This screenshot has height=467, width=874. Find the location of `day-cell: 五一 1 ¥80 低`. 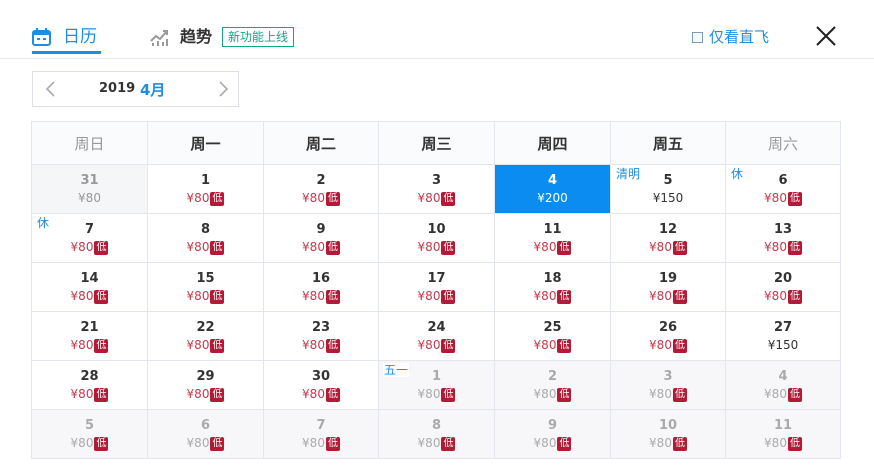

day-cell: 五一 1 ¥80 低 is located at coordinates (436, 385).